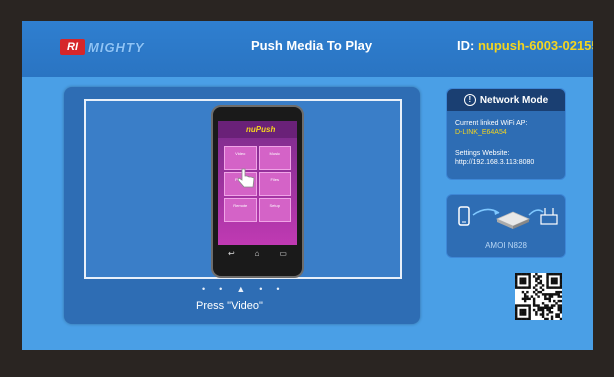 The width and height of the screenshot is (614, 377). Describe the element at coordinates (246, 178) in the screenshot. I see `tap-hand-icon` at that location.